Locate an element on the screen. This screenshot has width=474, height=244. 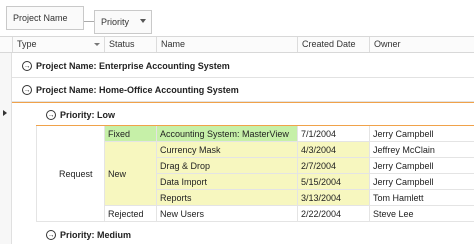
cell-type-request: Request is located at coordinates (70, 174).